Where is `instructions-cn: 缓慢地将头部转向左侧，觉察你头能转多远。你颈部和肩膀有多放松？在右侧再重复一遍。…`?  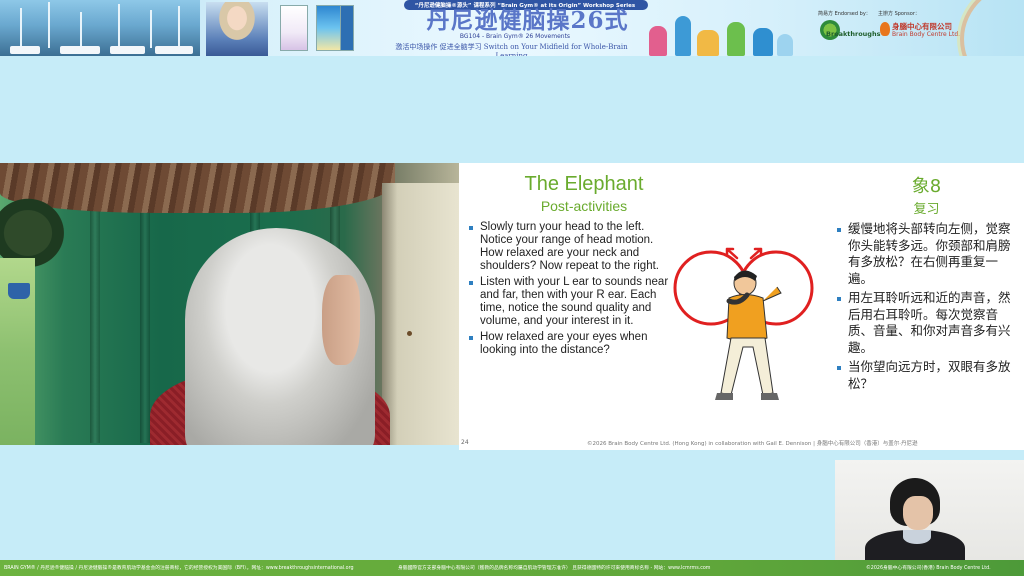
instructions-cn: 缓慢地将头部转向左侧，觉察你头能转多远。你颈部和肩膀有多放松？在右侧再重复一遍。… is located at coordinates (927, 308).